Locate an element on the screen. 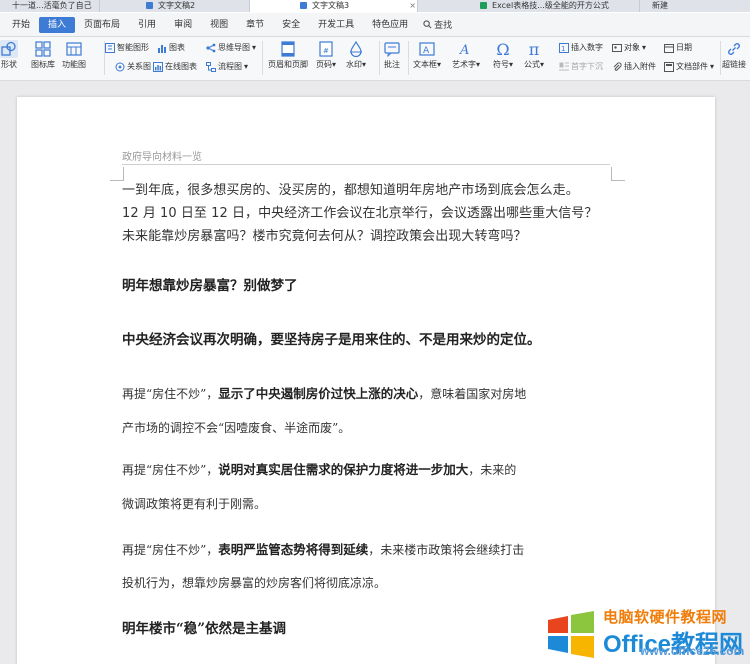  symbol-button: Ω 符号▾ is located at coordinates (503, 55).